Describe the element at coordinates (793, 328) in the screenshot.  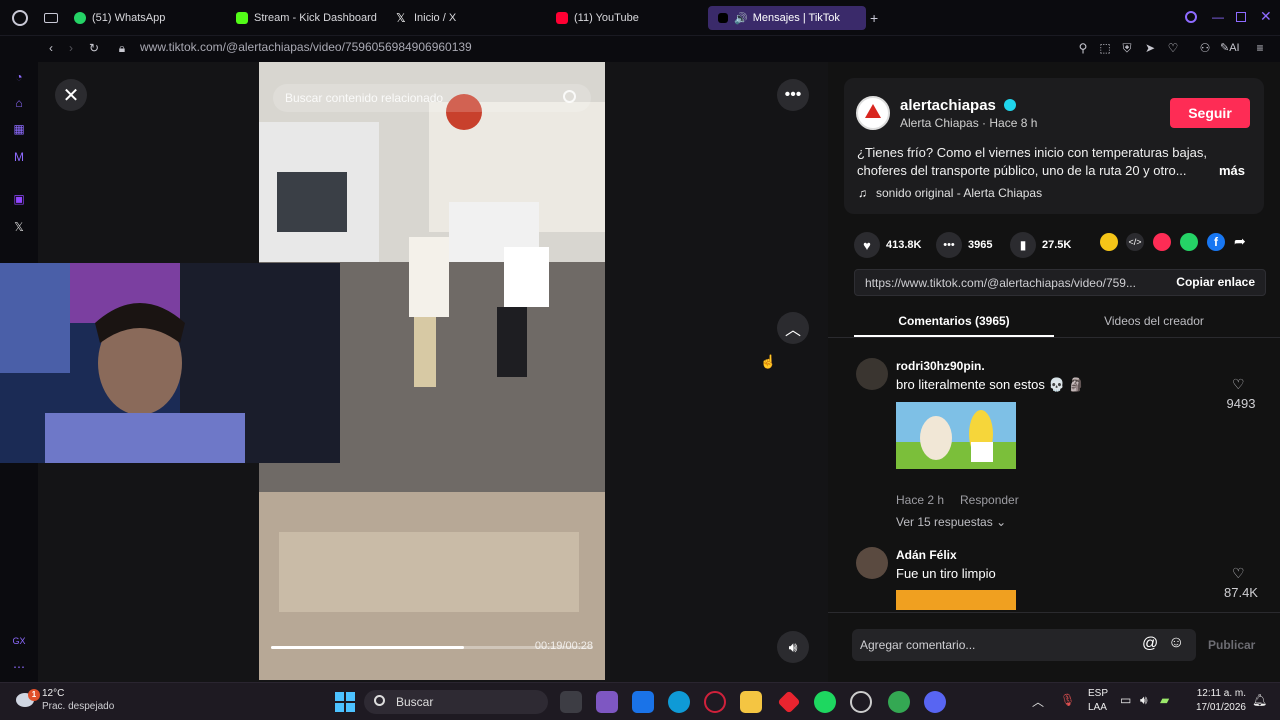
I see `previous-video-button: ︿` at that location.